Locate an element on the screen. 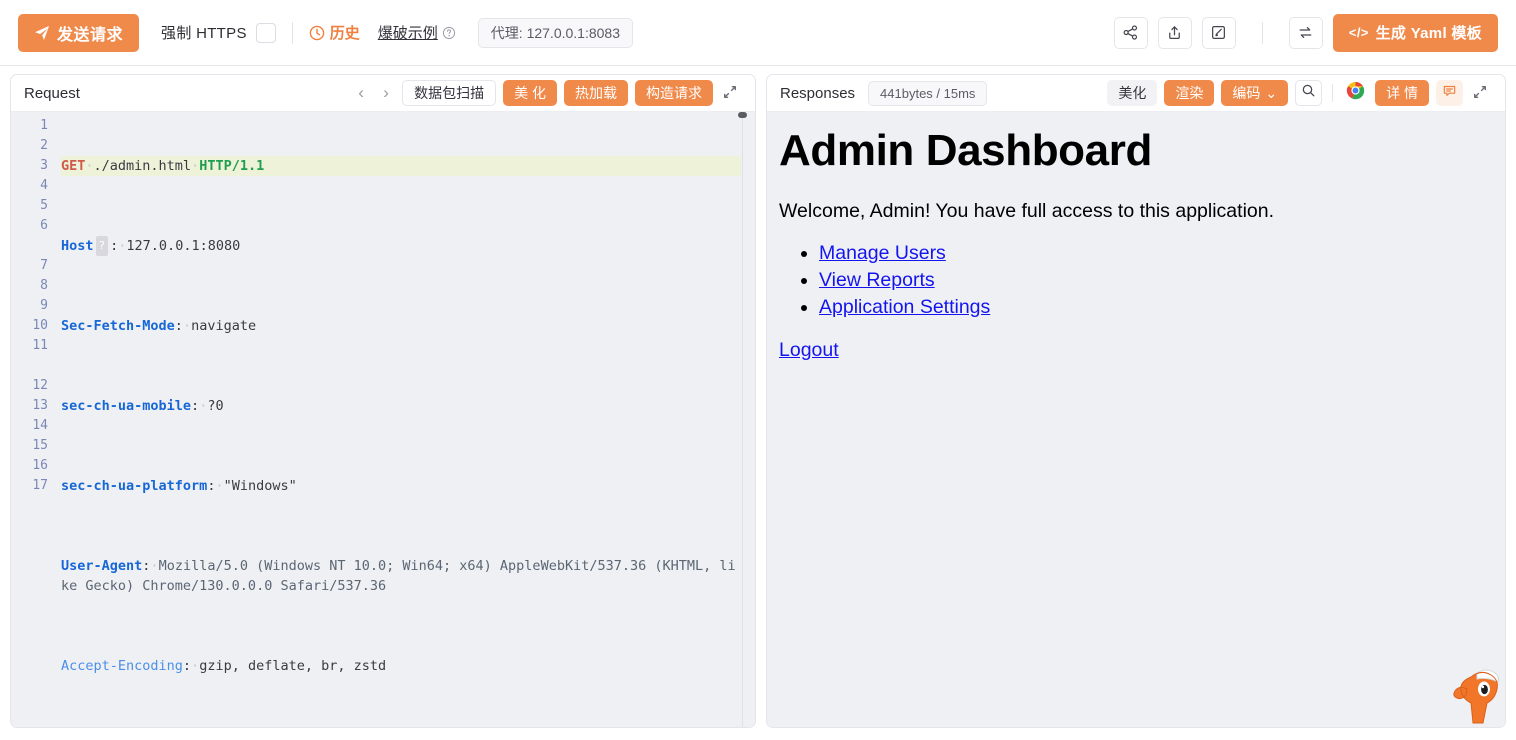 The image size is (1516, 740). send-request-button: 发送请求 is located at coordinates (79, 32).